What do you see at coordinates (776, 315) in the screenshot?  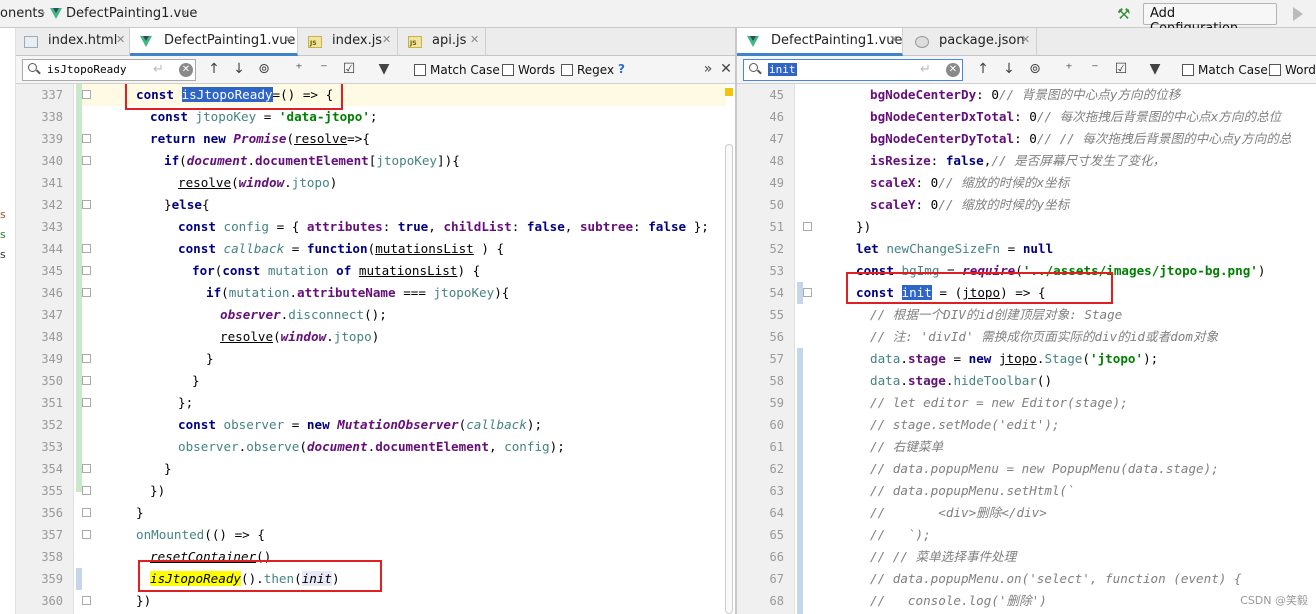 I see `line-number: 55` at bounding box center [776, 315].